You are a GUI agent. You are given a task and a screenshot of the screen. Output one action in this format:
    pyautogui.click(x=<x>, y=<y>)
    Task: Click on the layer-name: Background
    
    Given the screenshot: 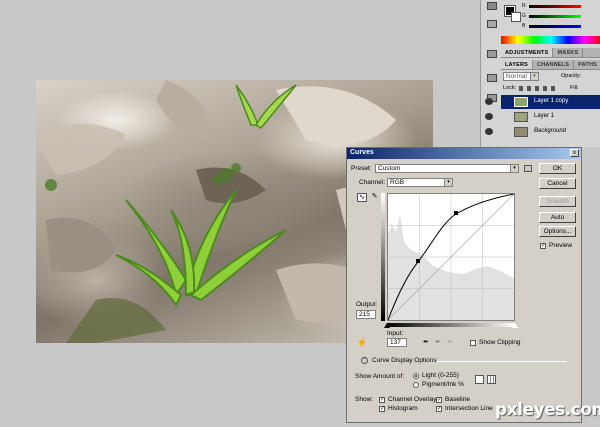 What is the action you would take?
    pyautogui.click(x=550, y=131)
    